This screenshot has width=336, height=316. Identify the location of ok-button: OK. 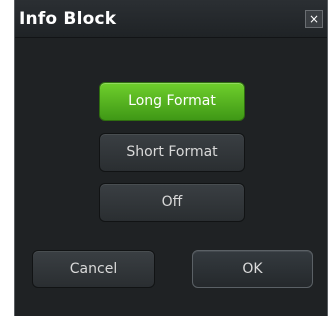
(252, 269).